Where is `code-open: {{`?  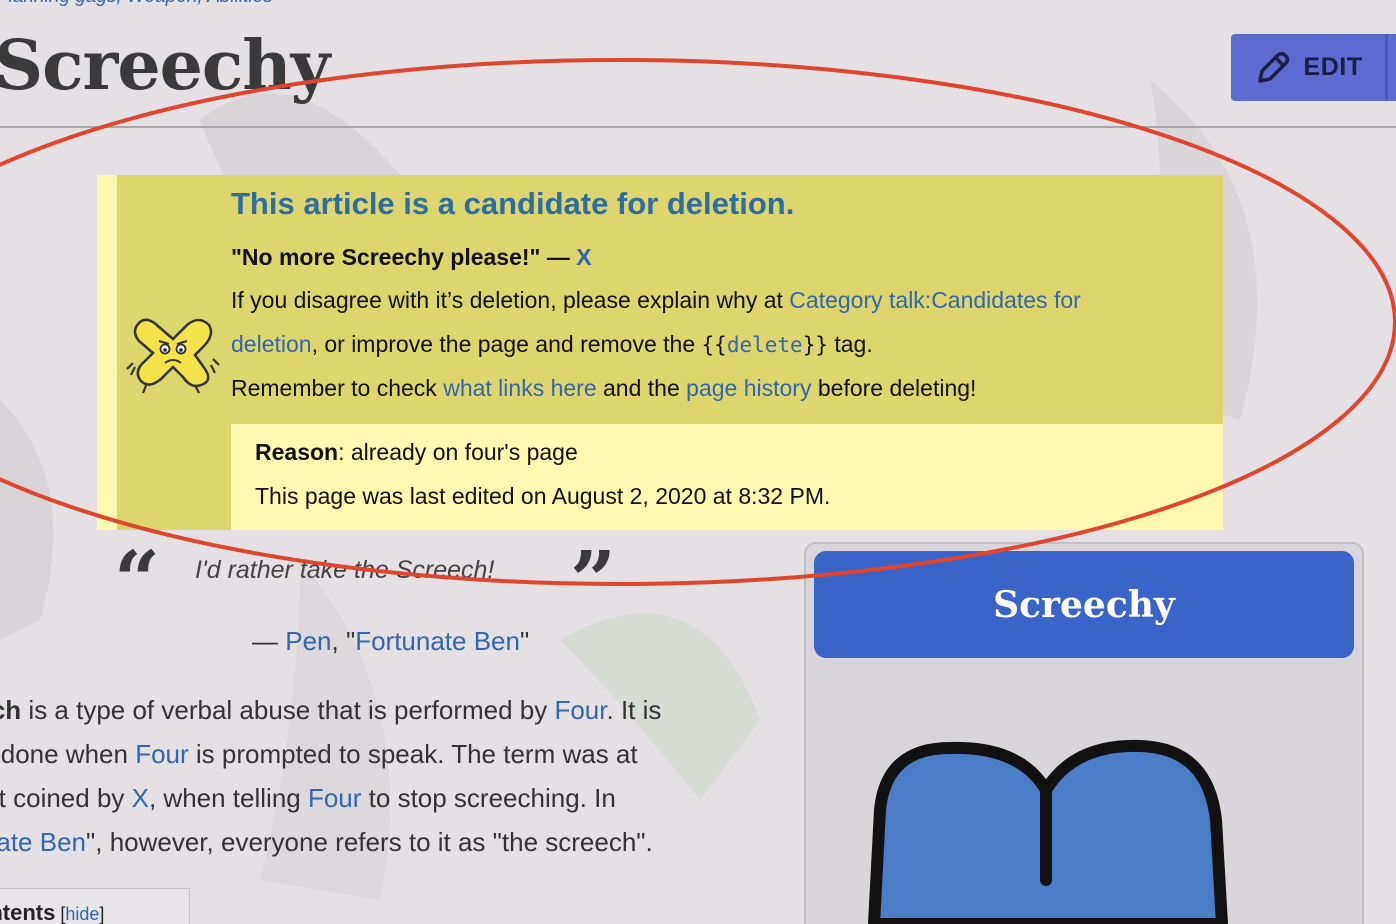 code-open: {{ is located at coordinates (714, 345).